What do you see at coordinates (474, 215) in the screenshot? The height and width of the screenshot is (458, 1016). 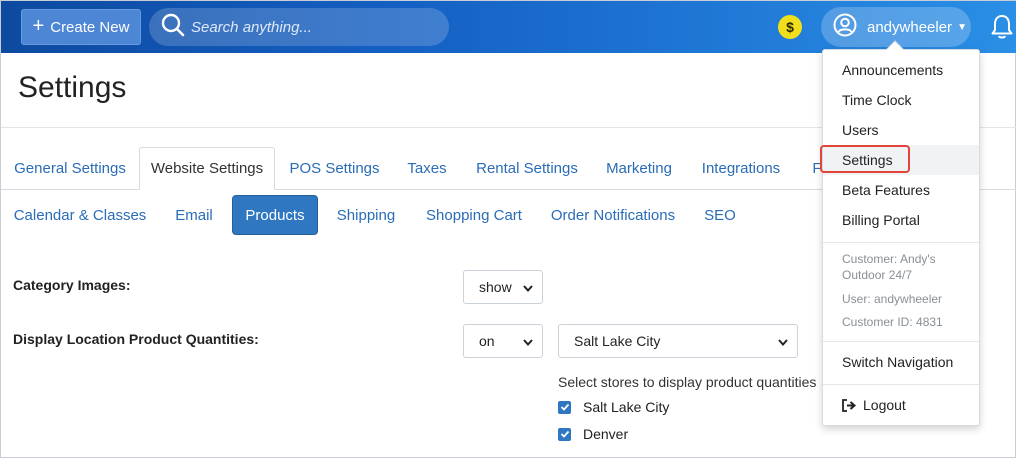 I see `subtab-shopping-cart: Shopping Cart` at bounding box center [474, 215].